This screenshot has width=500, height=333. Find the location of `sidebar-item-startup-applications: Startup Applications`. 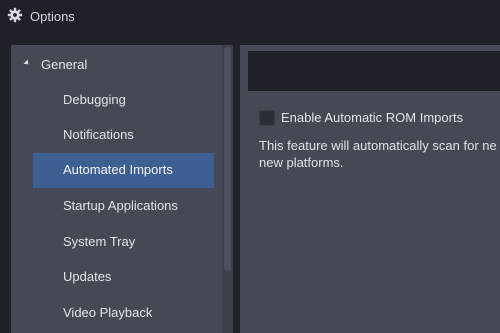

sidebar-item-startup-applications: Startup Applications is located at coordinates (123, 206).